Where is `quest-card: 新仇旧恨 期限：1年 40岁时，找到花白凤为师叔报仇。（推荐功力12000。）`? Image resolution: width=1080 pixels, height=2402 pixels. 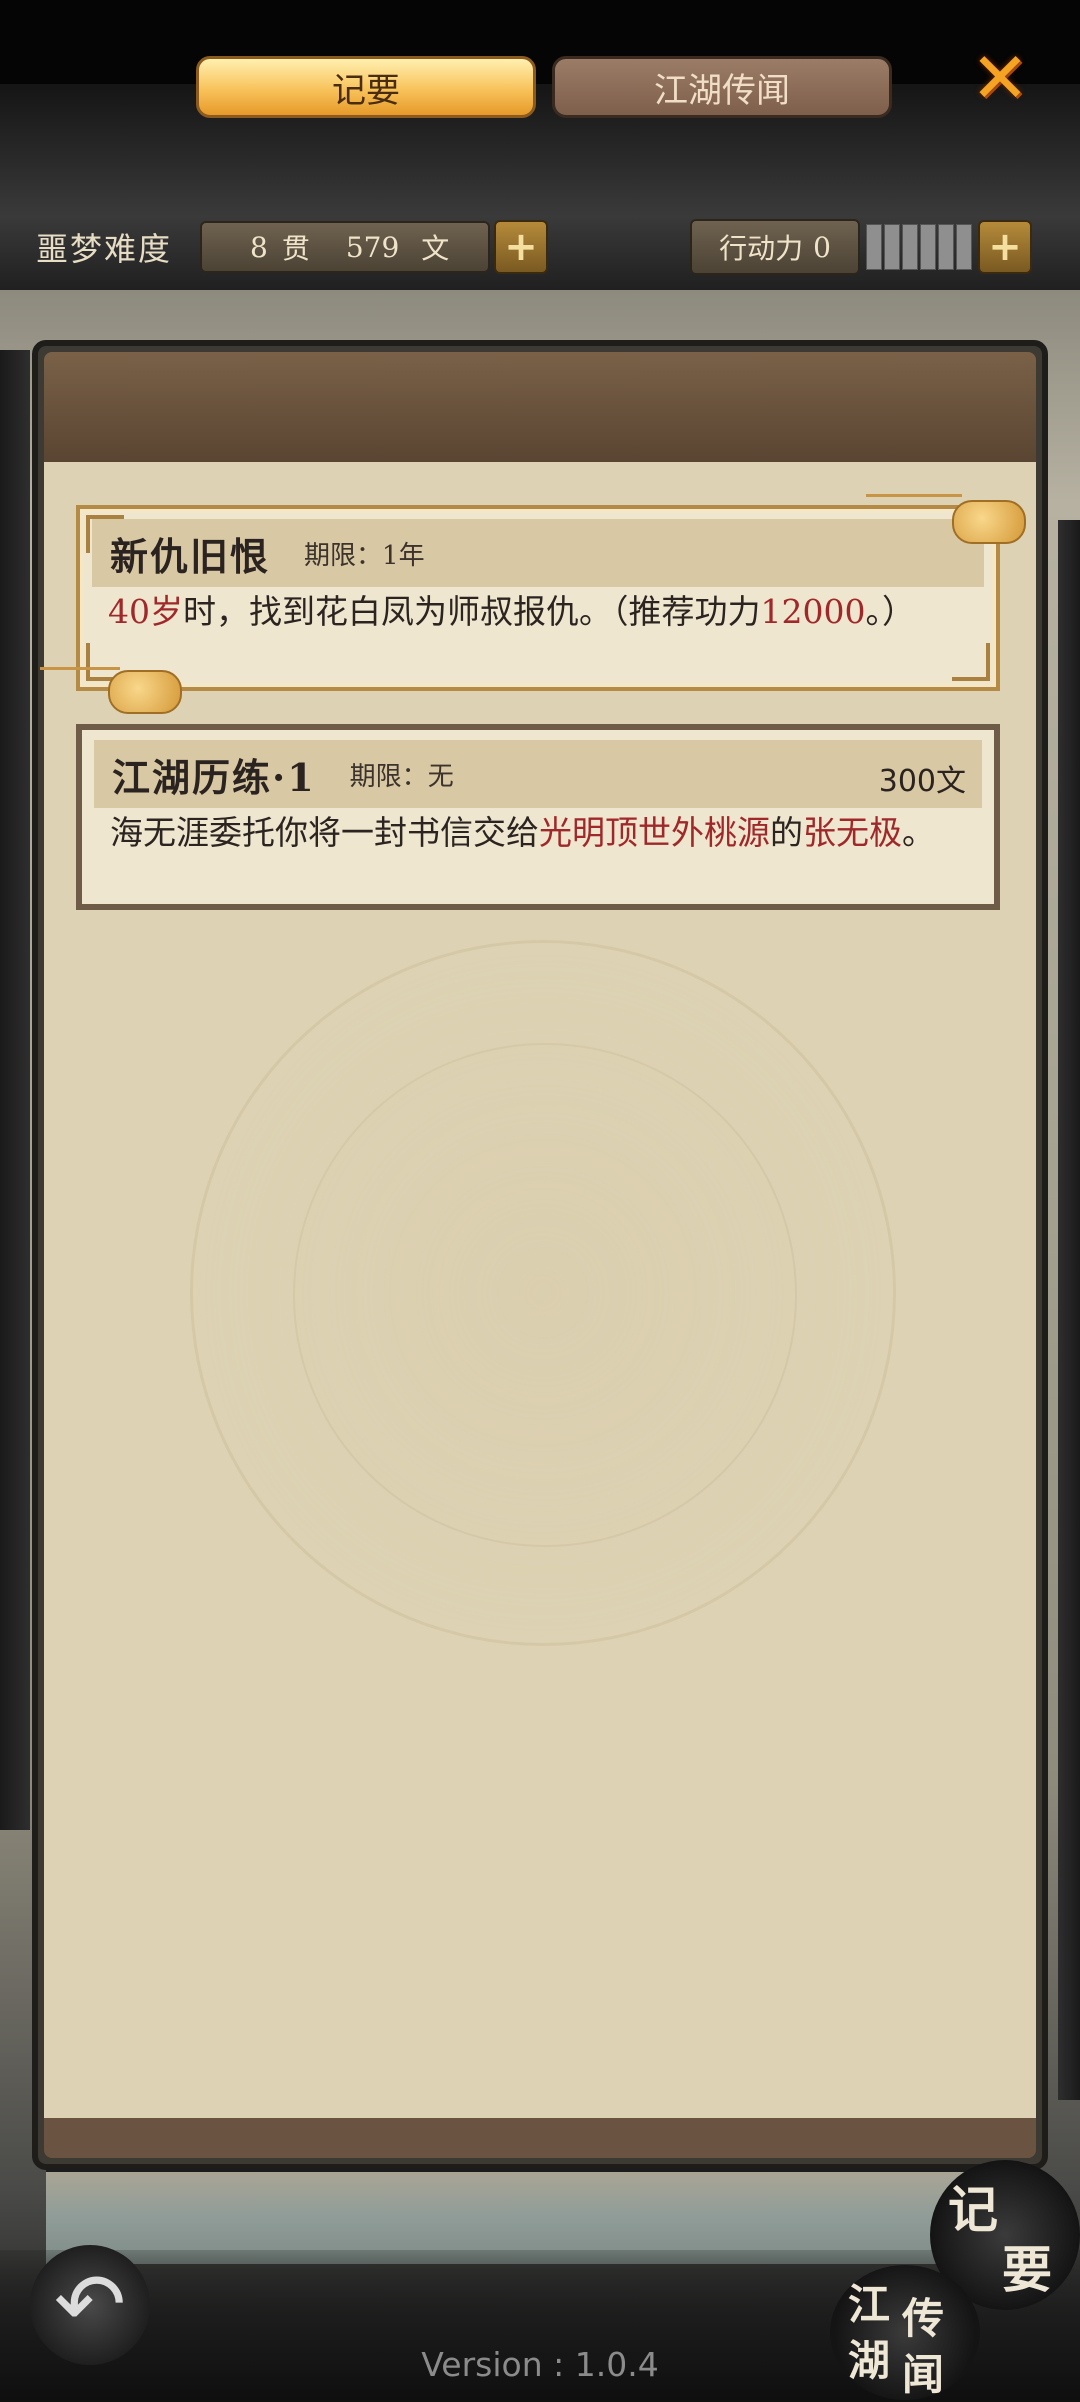 quest-card: 新仇旧恨 期限：1年 40岁时，找到花白凤为师叔报仇。（推荐功力12000。） is located at coordinates (538, 598).